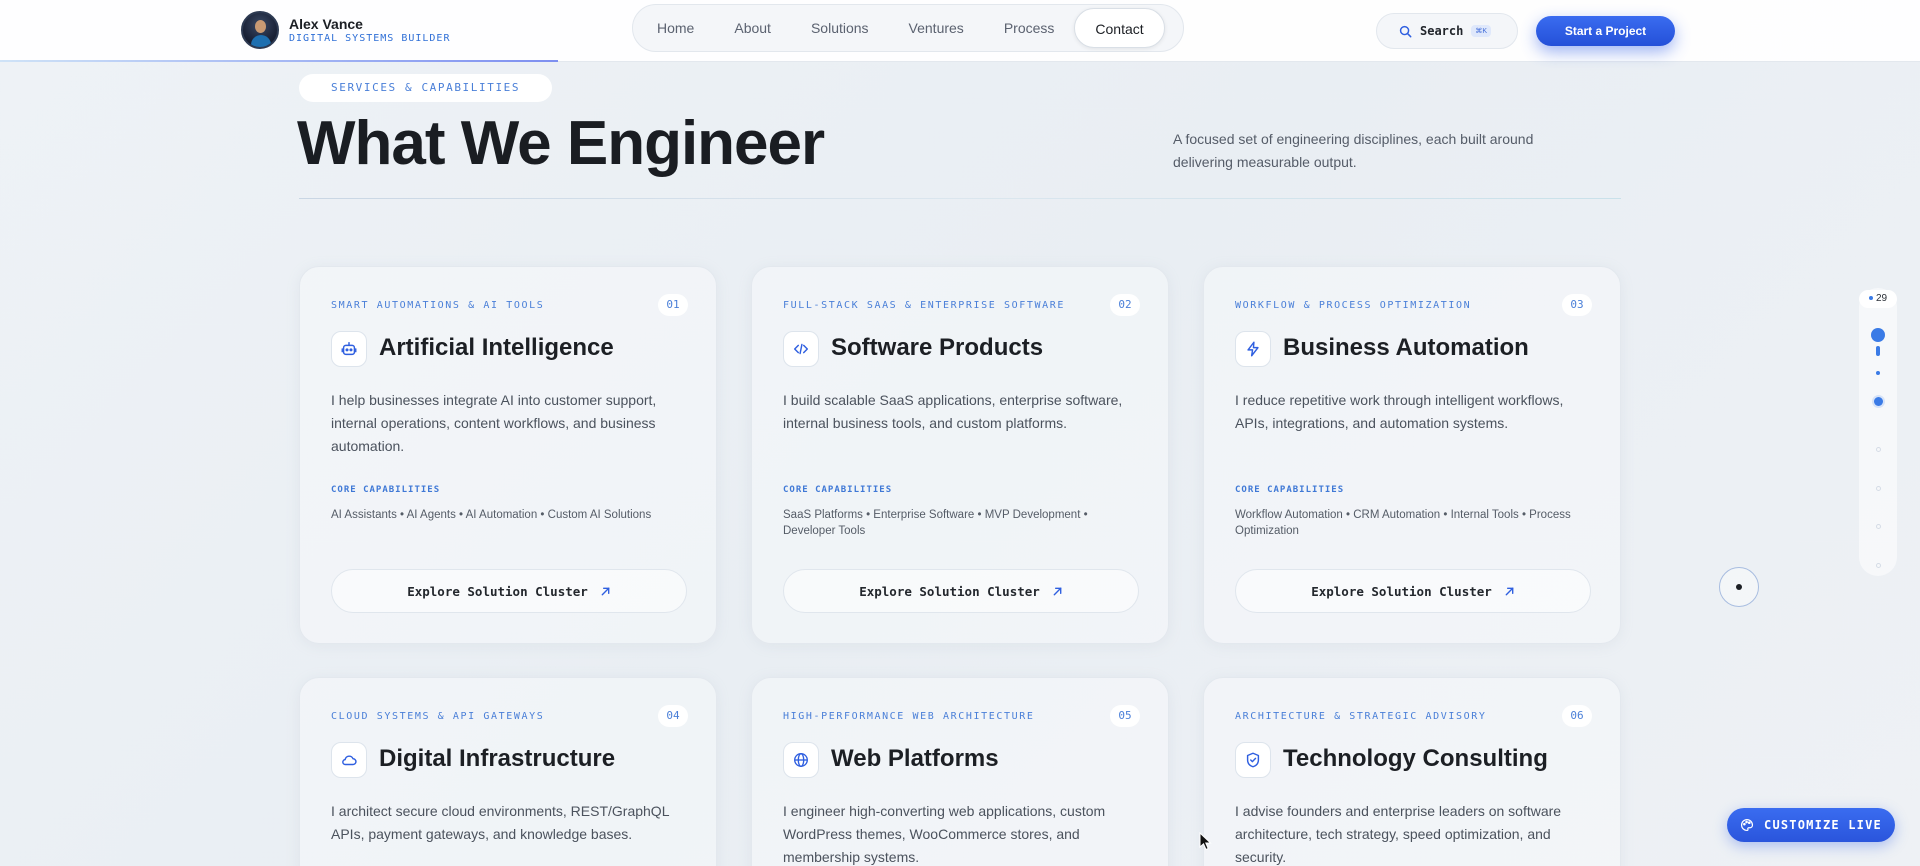 This screenshot has height=866, width=1920. I want to click on mouse-cursor-icon, so click(1205, 841).